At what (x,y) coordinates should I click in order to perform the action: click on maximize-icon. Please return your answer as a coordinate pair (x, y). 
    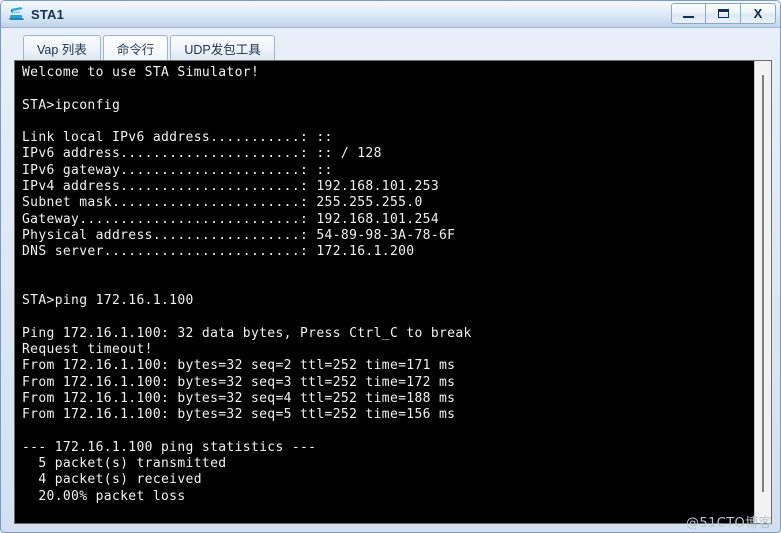
    Looking at the image, I should click on (723, 13).